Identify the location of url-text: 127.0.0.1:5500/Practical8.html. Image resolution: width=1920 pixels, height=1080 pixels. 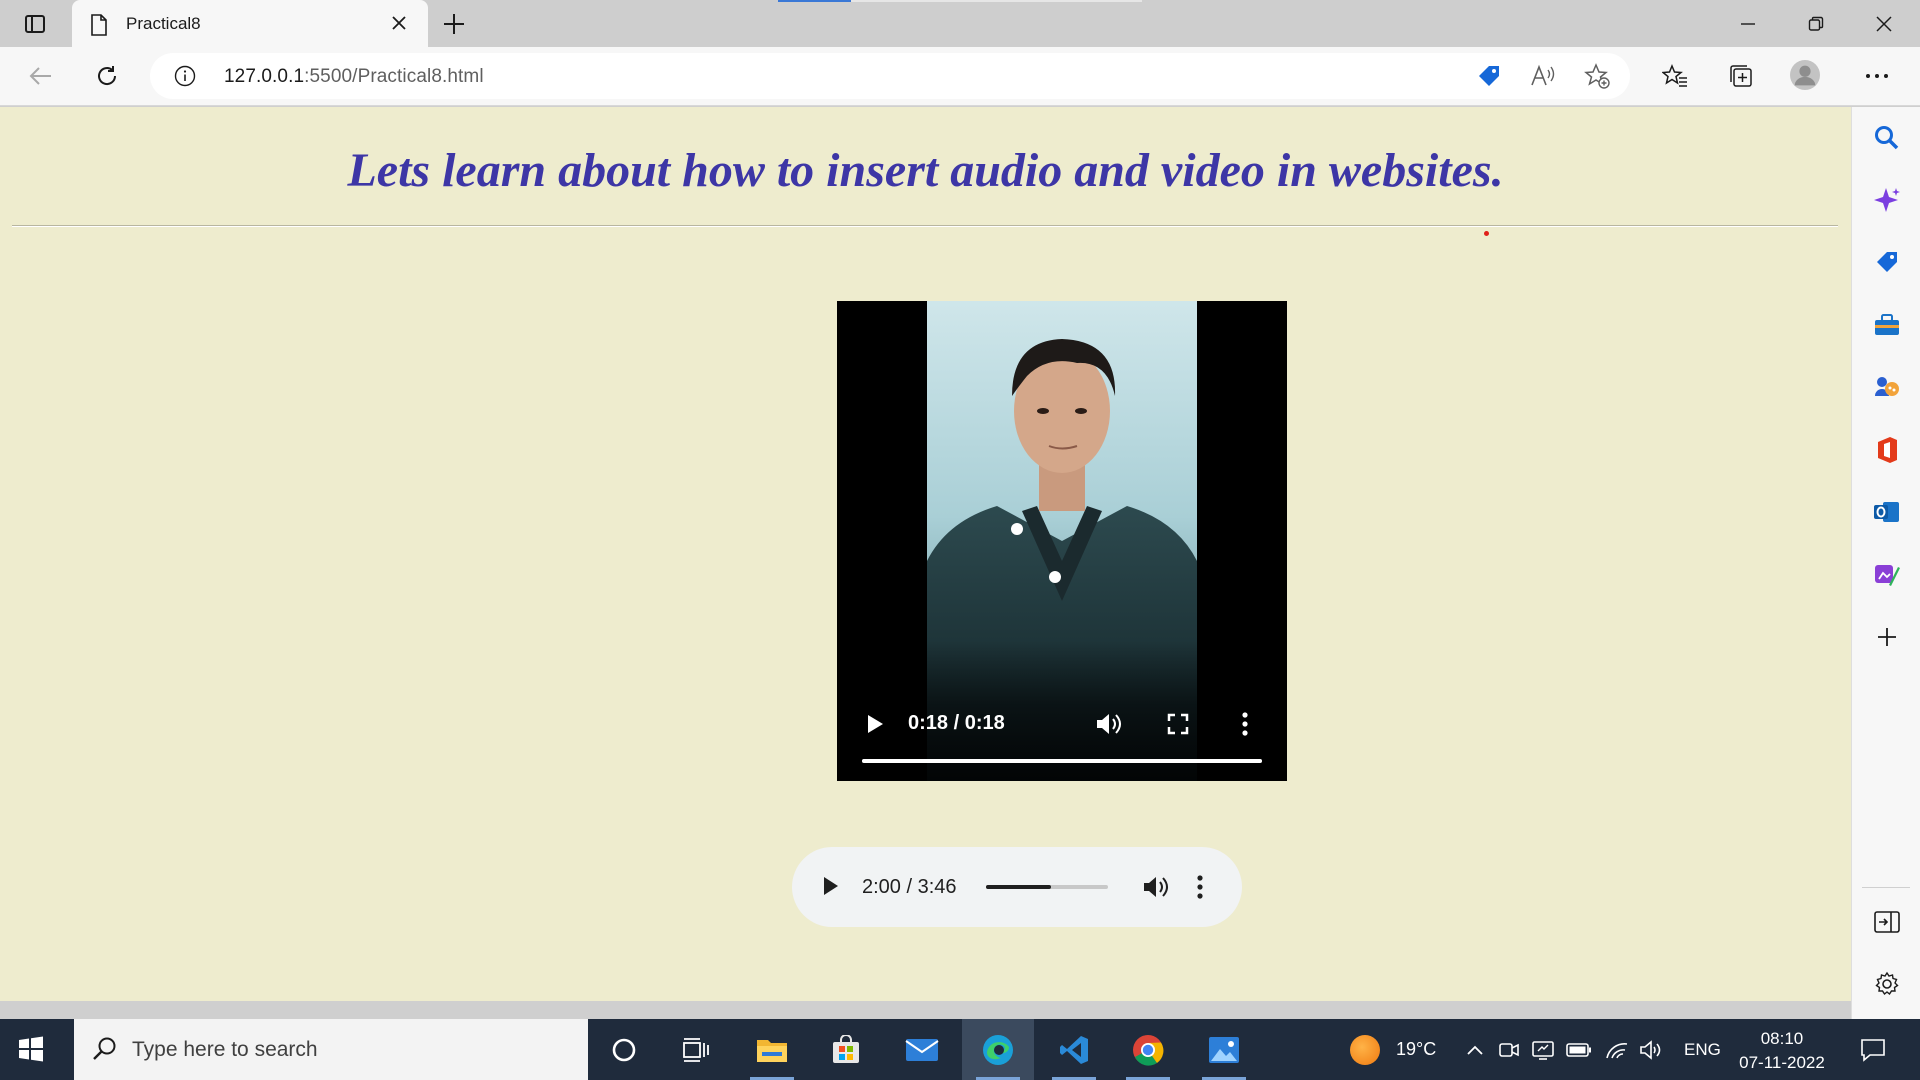
(354, 77).